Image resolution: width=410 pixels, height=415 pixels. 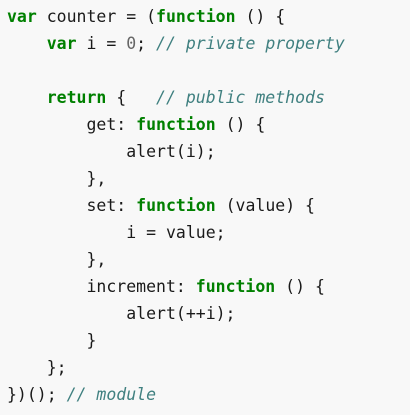 I want to click on code-text: i =, so click(x=101, y=43).